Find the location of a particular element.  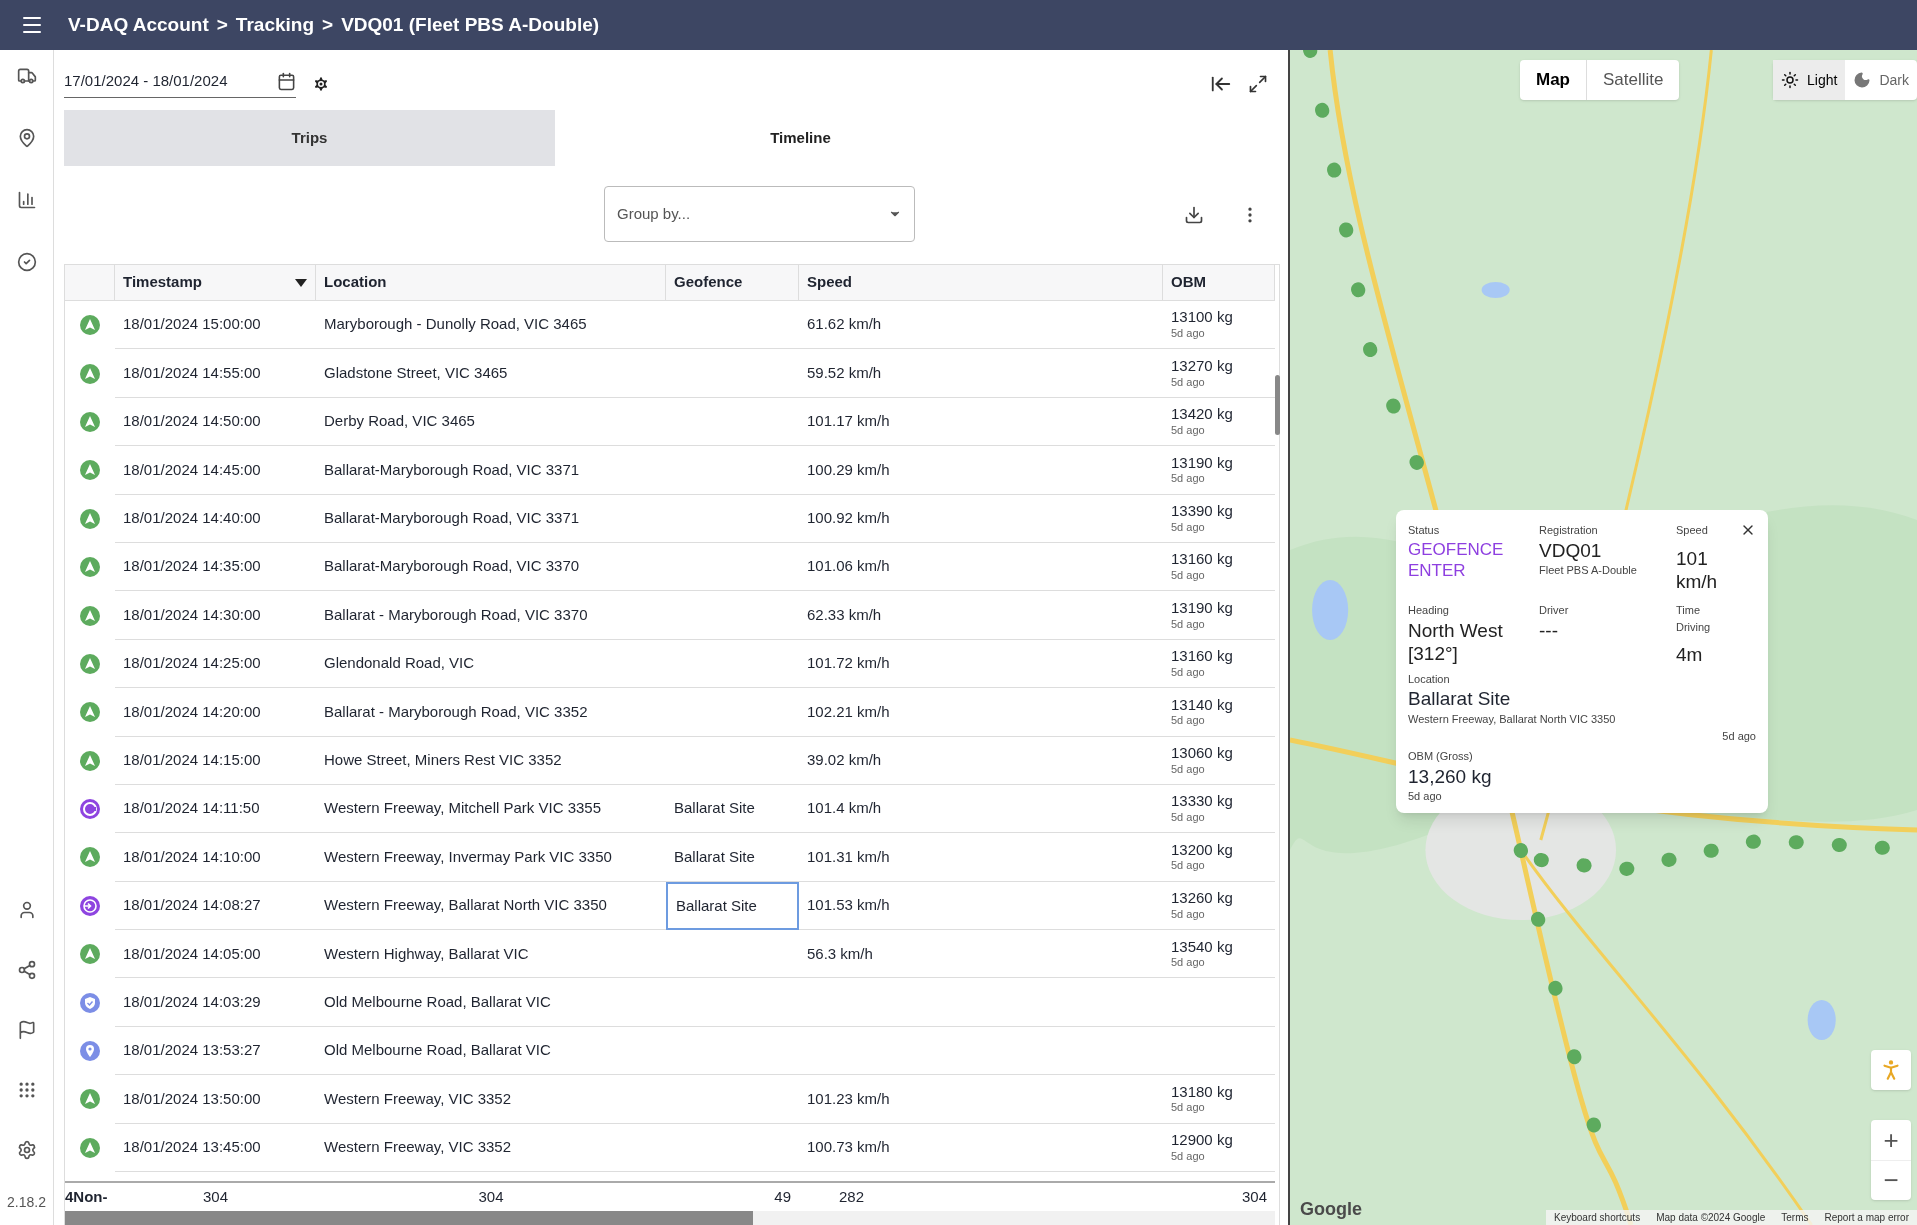

theme-button: Dark is located at coordinates (1881, 80).